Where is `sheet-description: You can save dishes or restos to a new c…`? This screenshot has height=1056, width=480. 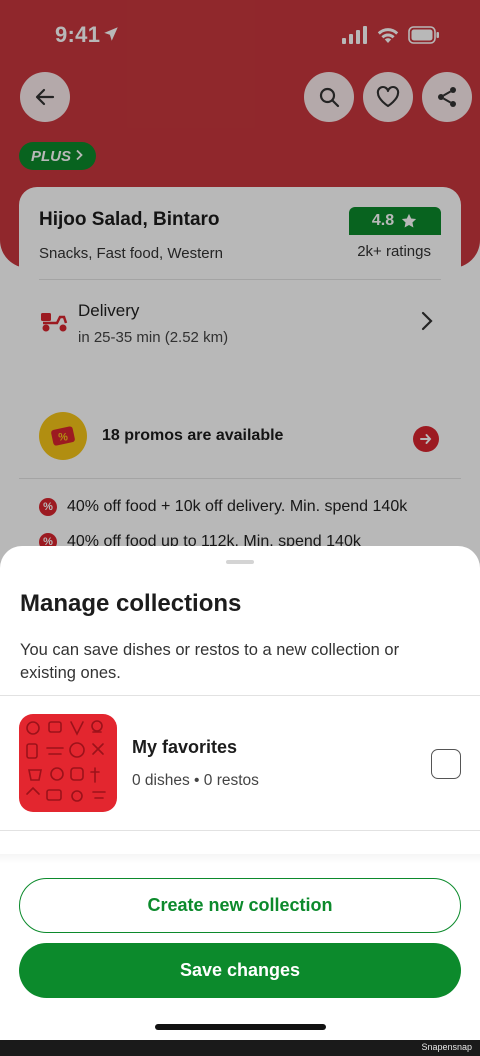
sheet-description: You can save dishes or restos to a new c… is located at coordinates (210, 661).